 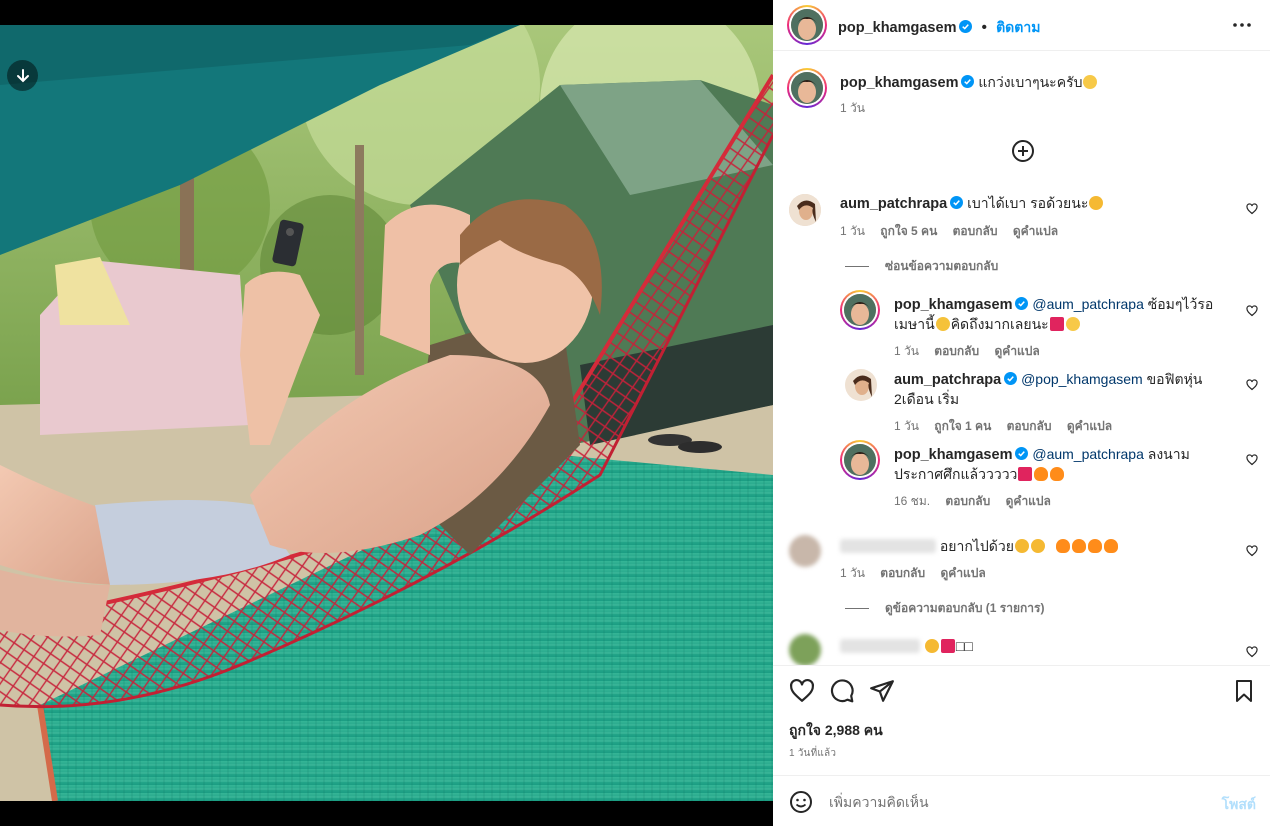 I want to click on comment-text: อยากไปด้วย, so click(x=976, y=546).